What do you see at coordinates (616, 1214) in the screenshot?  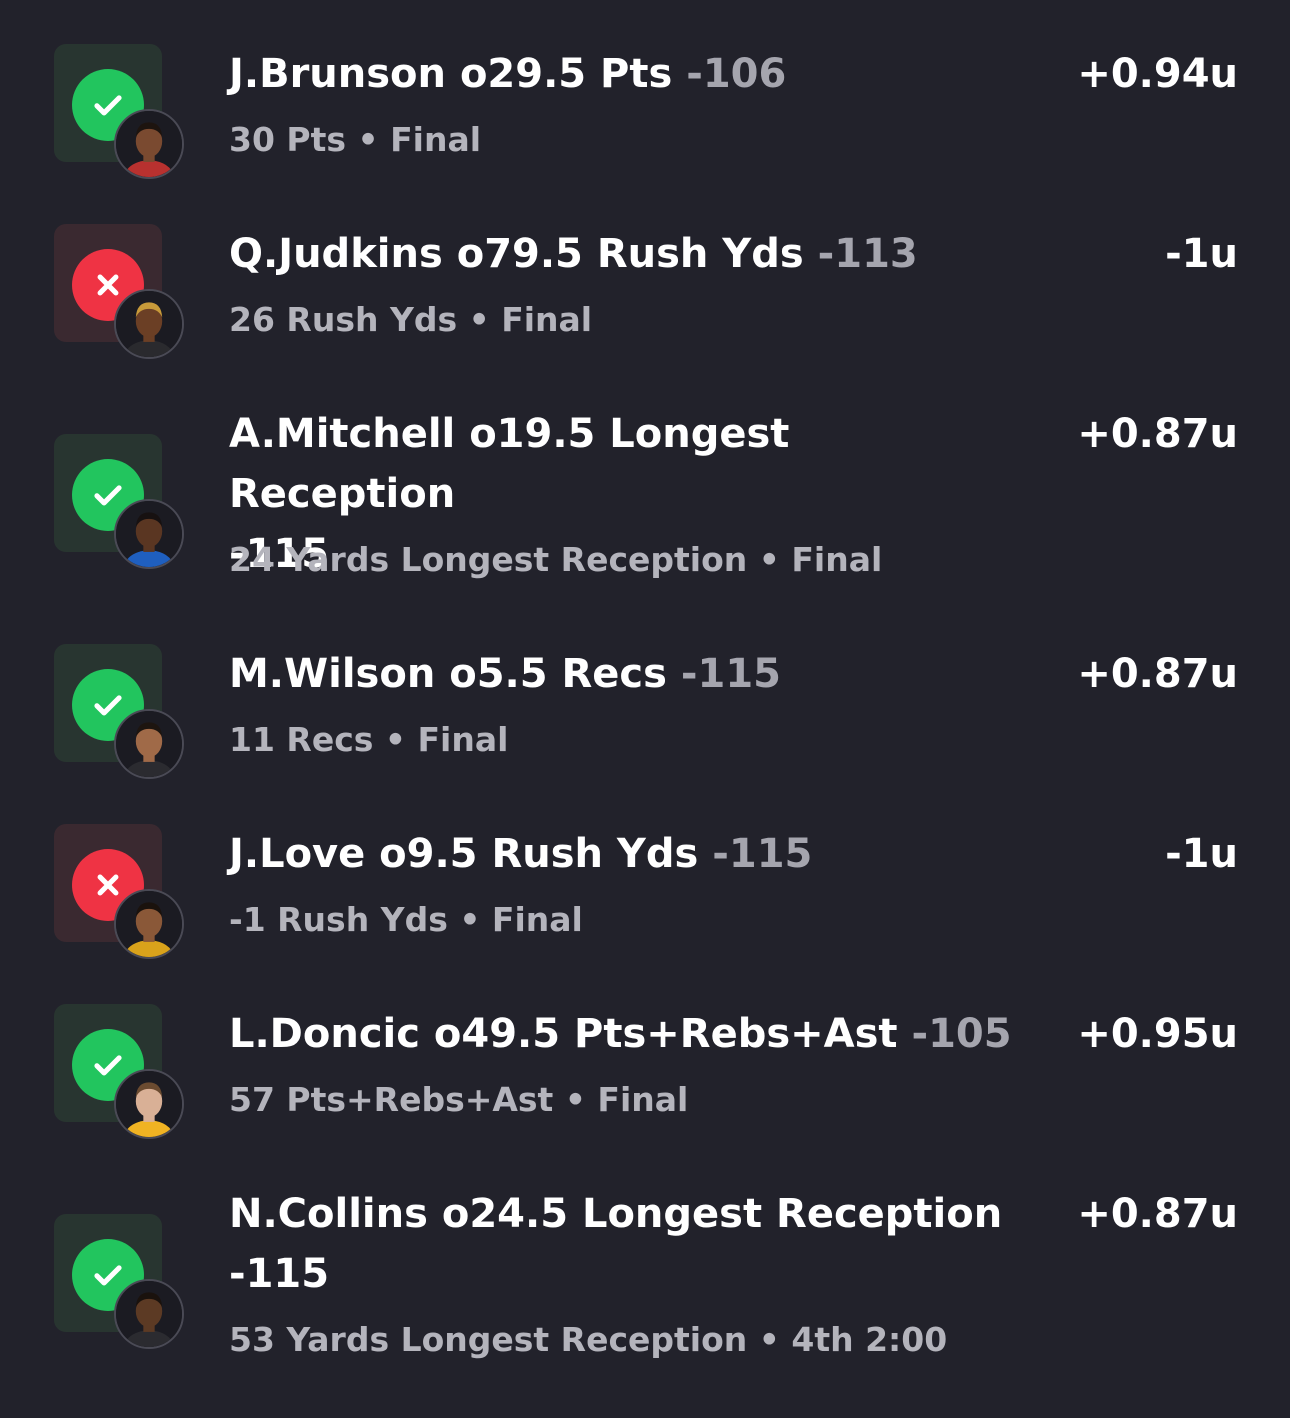 I see `bet-player: N.Collins o24.5 Longest Reception` at bounding box center [616, 1214].